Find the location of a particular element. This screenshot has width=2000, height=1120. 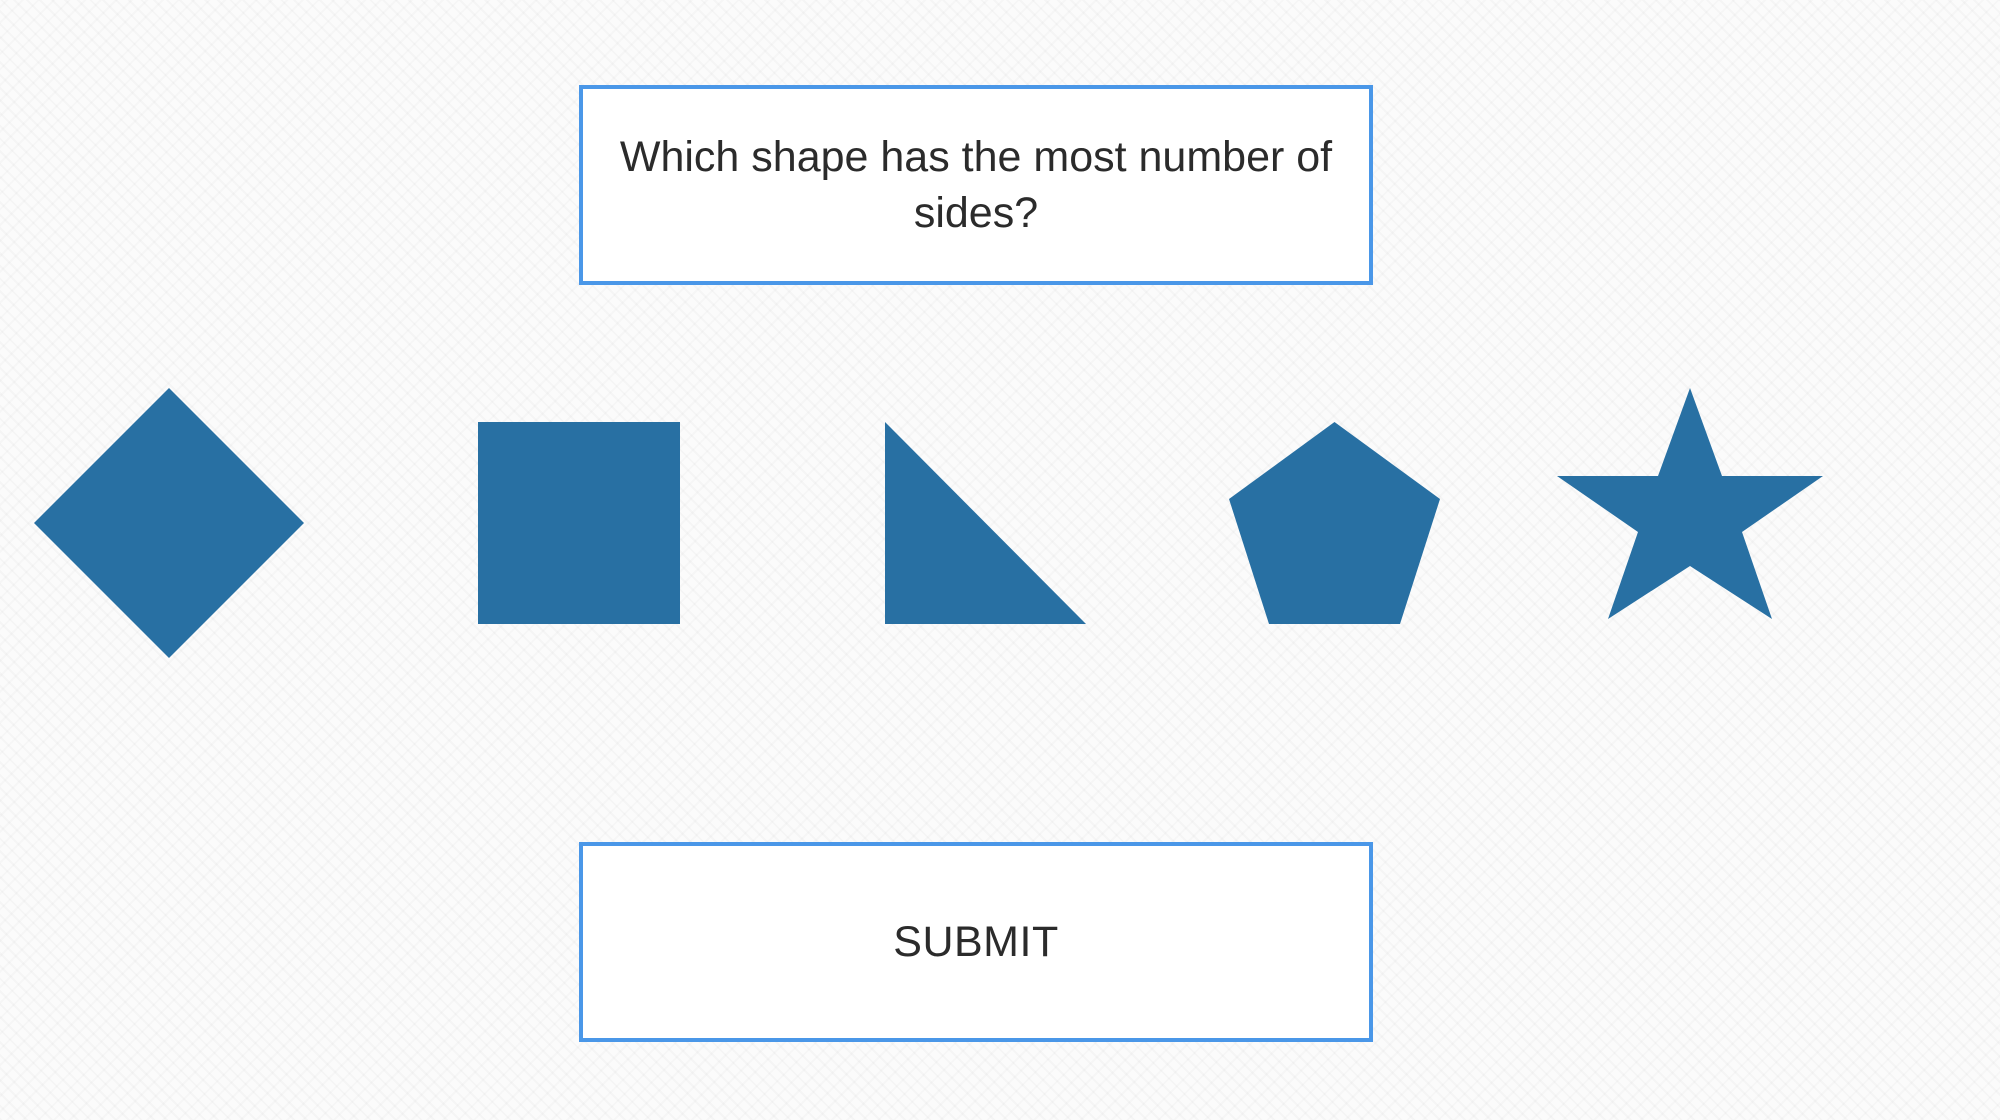

star-icon is located at coordinates (1690, 503).